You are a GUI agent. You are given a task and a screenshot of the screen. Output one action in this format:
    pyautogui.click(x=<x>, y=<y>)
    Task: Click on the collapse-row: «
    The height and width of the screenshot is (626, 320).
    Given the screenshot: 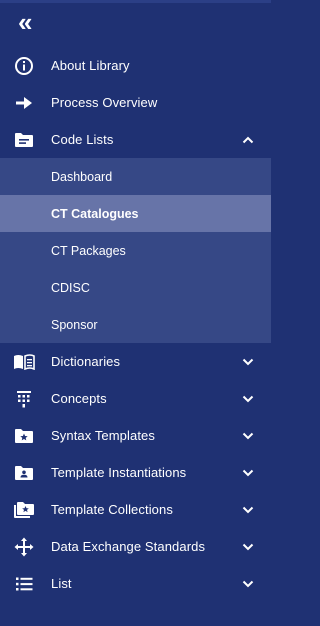 What is the action you would take?
    pyautogui.click(x=135, y=25)
    